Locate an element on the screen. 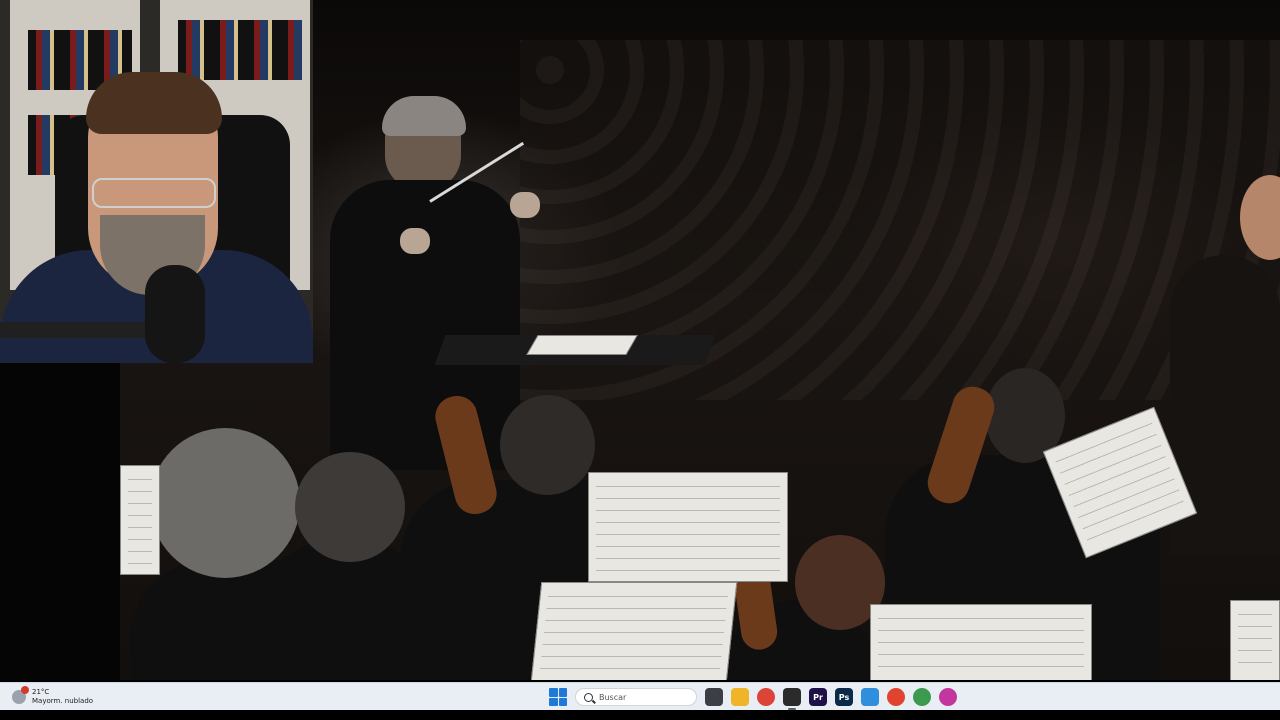 The height and width of the screenshot is (720, 1280). glasses is located at coordinates (154, 193).